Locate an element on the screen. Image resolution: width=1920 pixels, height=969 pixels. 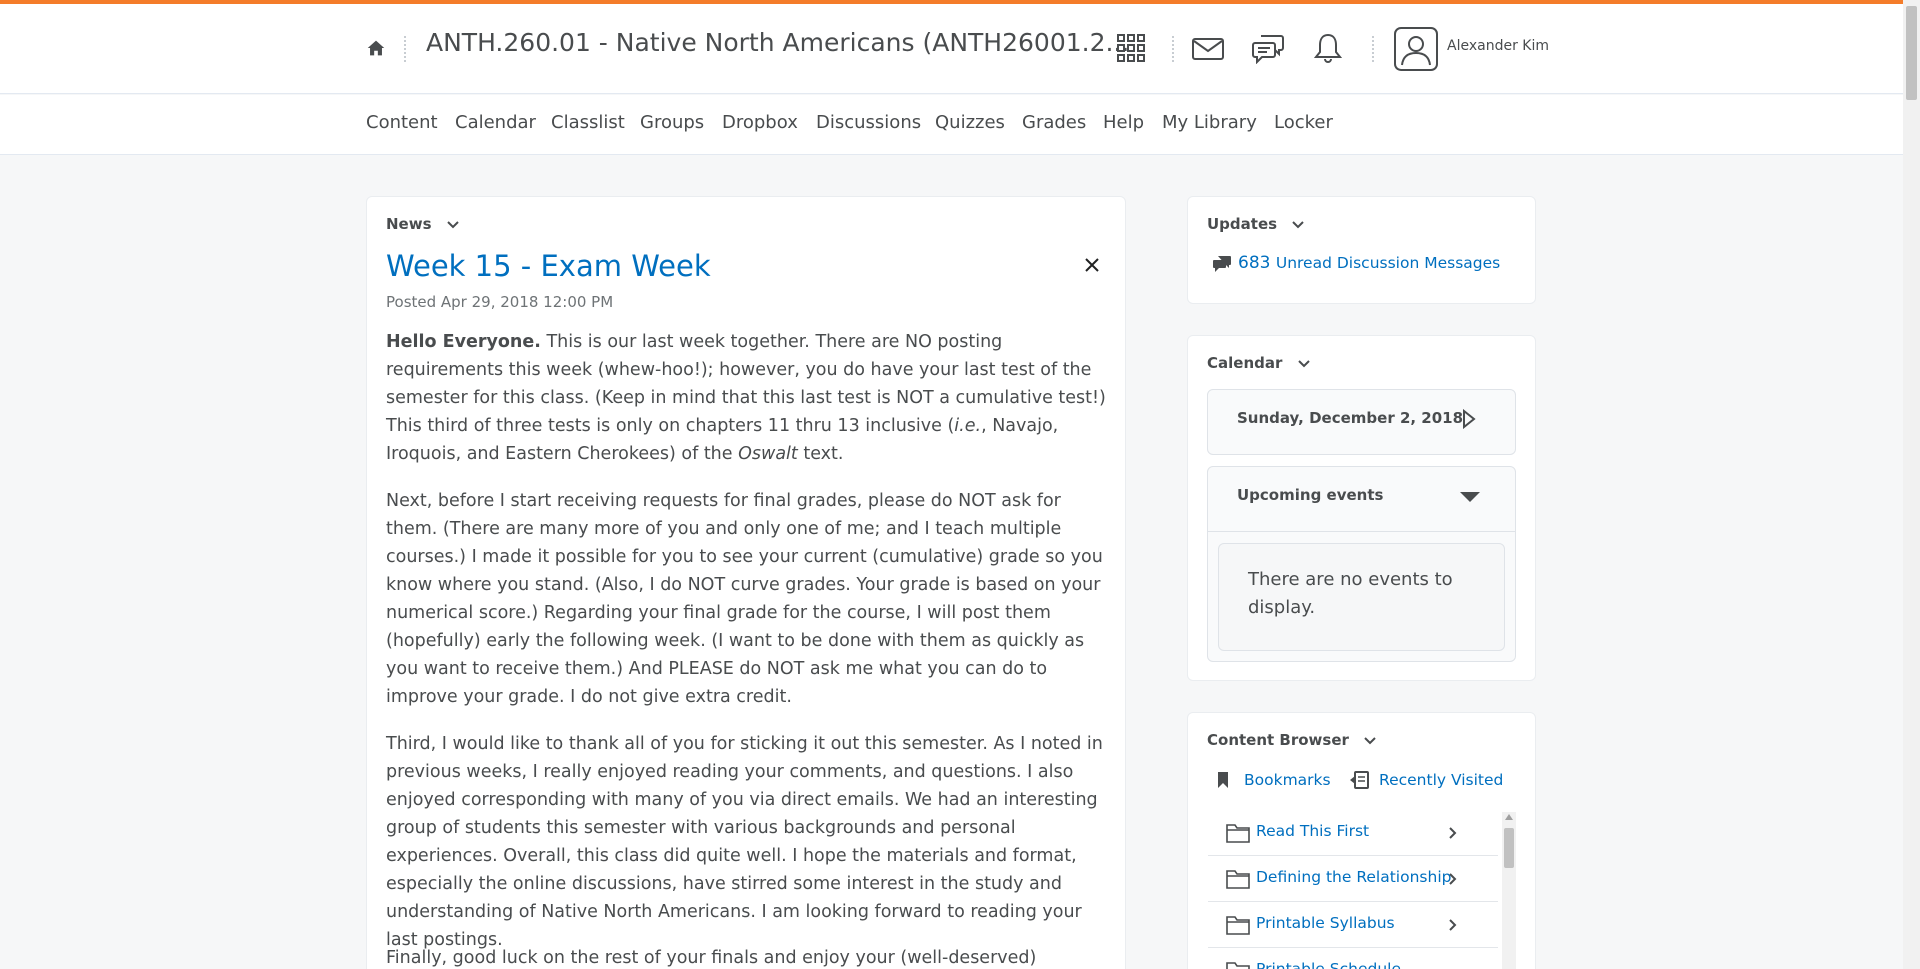
bookmarks-link: Bookmarks is located at coordinates (1287, 780).